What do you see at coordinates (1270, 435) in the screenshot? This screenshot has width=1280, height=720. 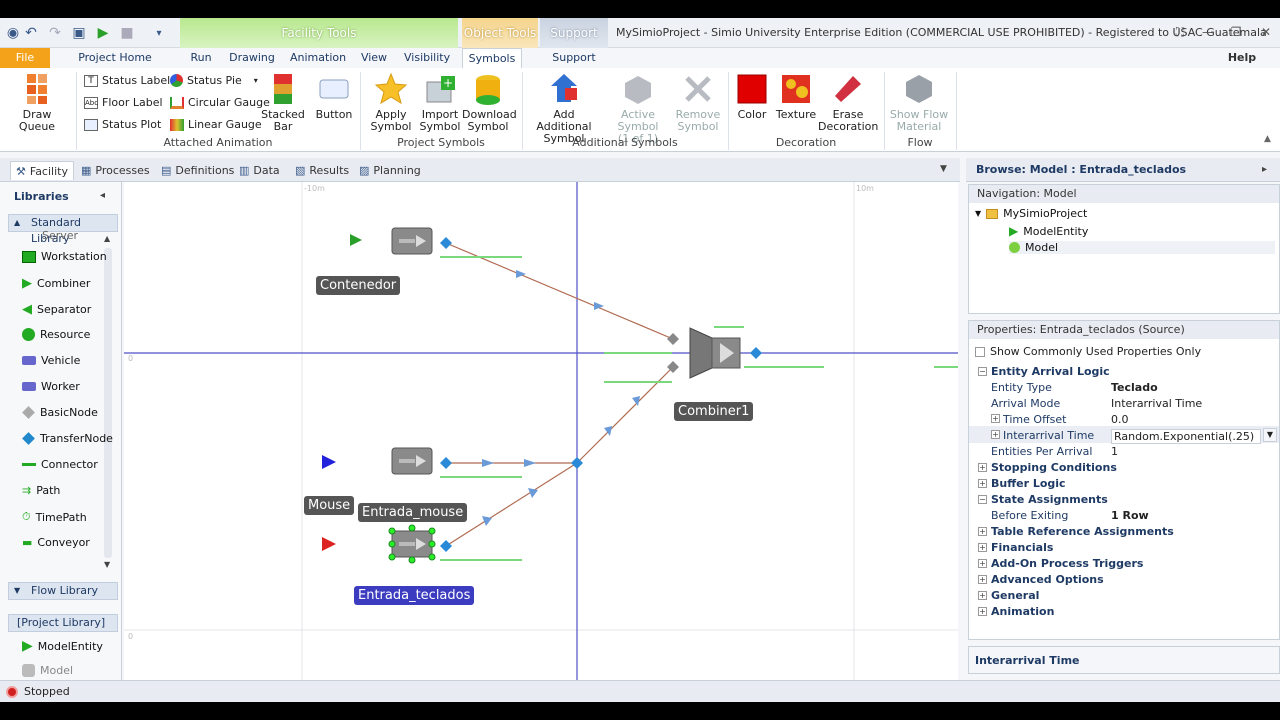 I see `dropdown-chevron-icon: ▼` at bounding box center [1270, 435].